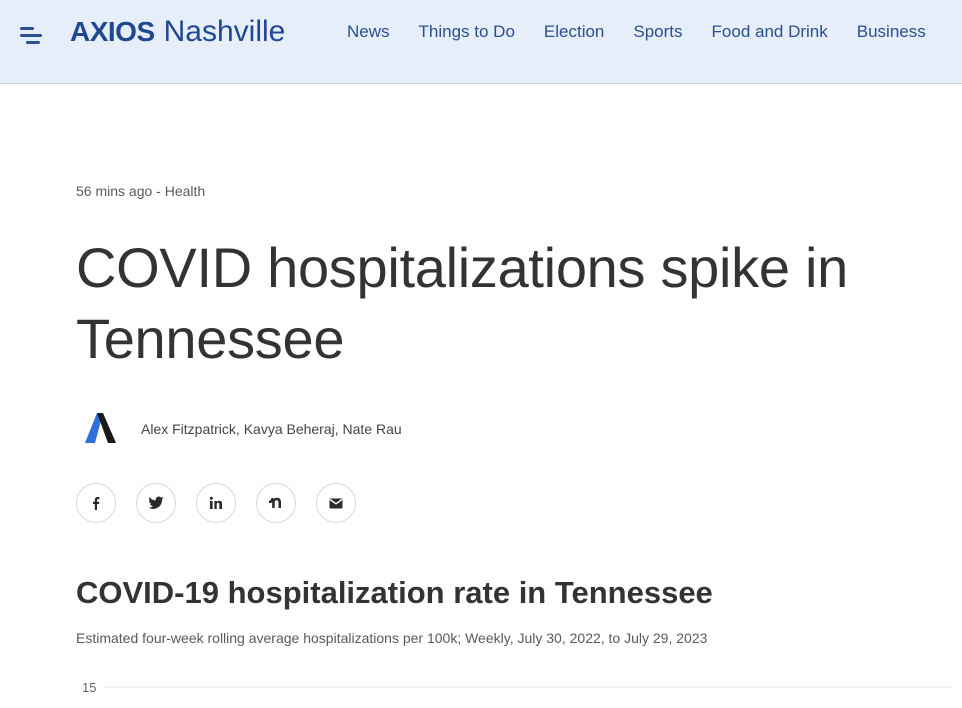 The width and height of the screenshot is (962, 708). I want to click on nav-food-and-drink: Food and Drink, so click(770, 32).